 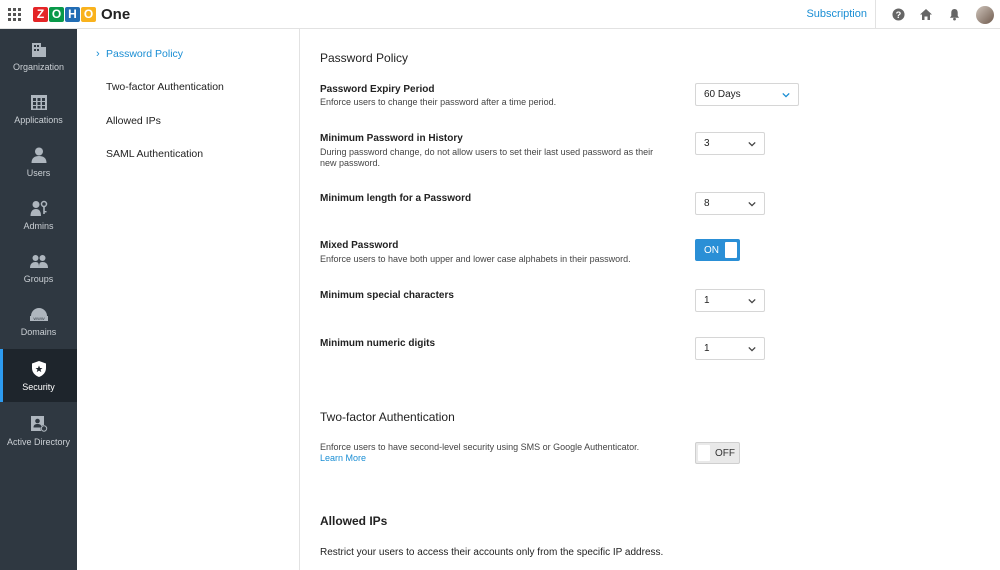 What do you see at coordinates (378, 343) in the screenshot?
I see `setting-title: Minimum numeric digits` at bounding box center [378, 343].